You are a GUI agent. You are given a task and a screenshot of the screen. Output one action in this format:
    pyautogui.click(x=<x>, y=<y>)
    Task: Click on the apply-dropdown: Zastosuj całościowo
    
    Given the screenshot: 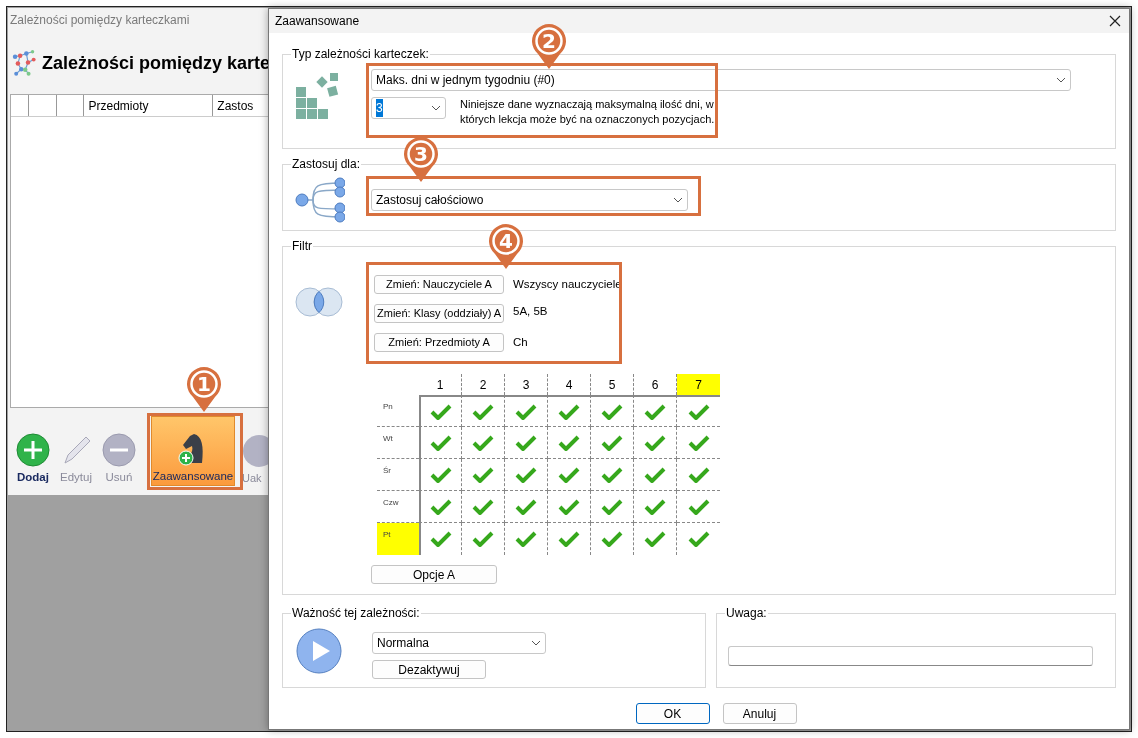 What is the action you would take?
    pyautogui.click(x=529, y=200)
    